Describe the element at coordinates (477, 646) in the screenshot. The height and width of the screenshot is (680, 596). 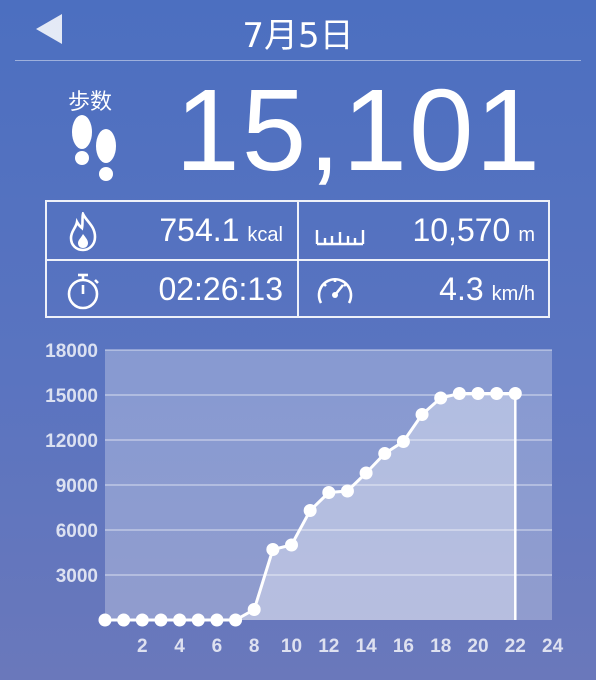
I see `x-tick-label: 20` at that location.